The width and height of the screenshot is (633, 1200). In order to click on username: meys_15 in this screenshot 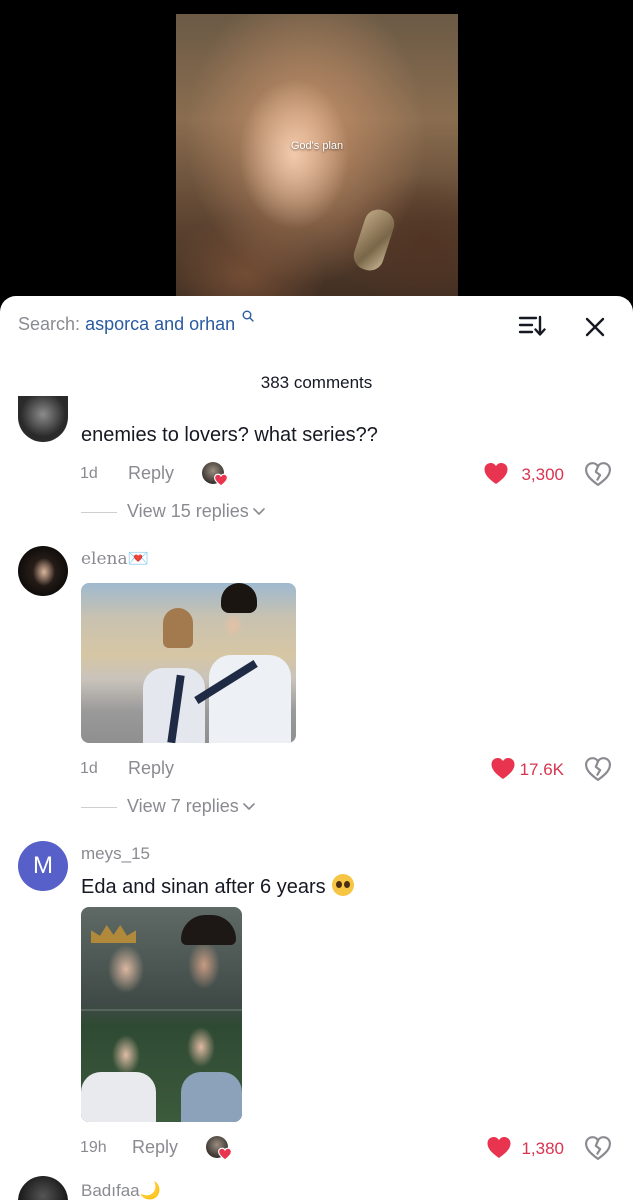, I will do `click(115, 854)`.